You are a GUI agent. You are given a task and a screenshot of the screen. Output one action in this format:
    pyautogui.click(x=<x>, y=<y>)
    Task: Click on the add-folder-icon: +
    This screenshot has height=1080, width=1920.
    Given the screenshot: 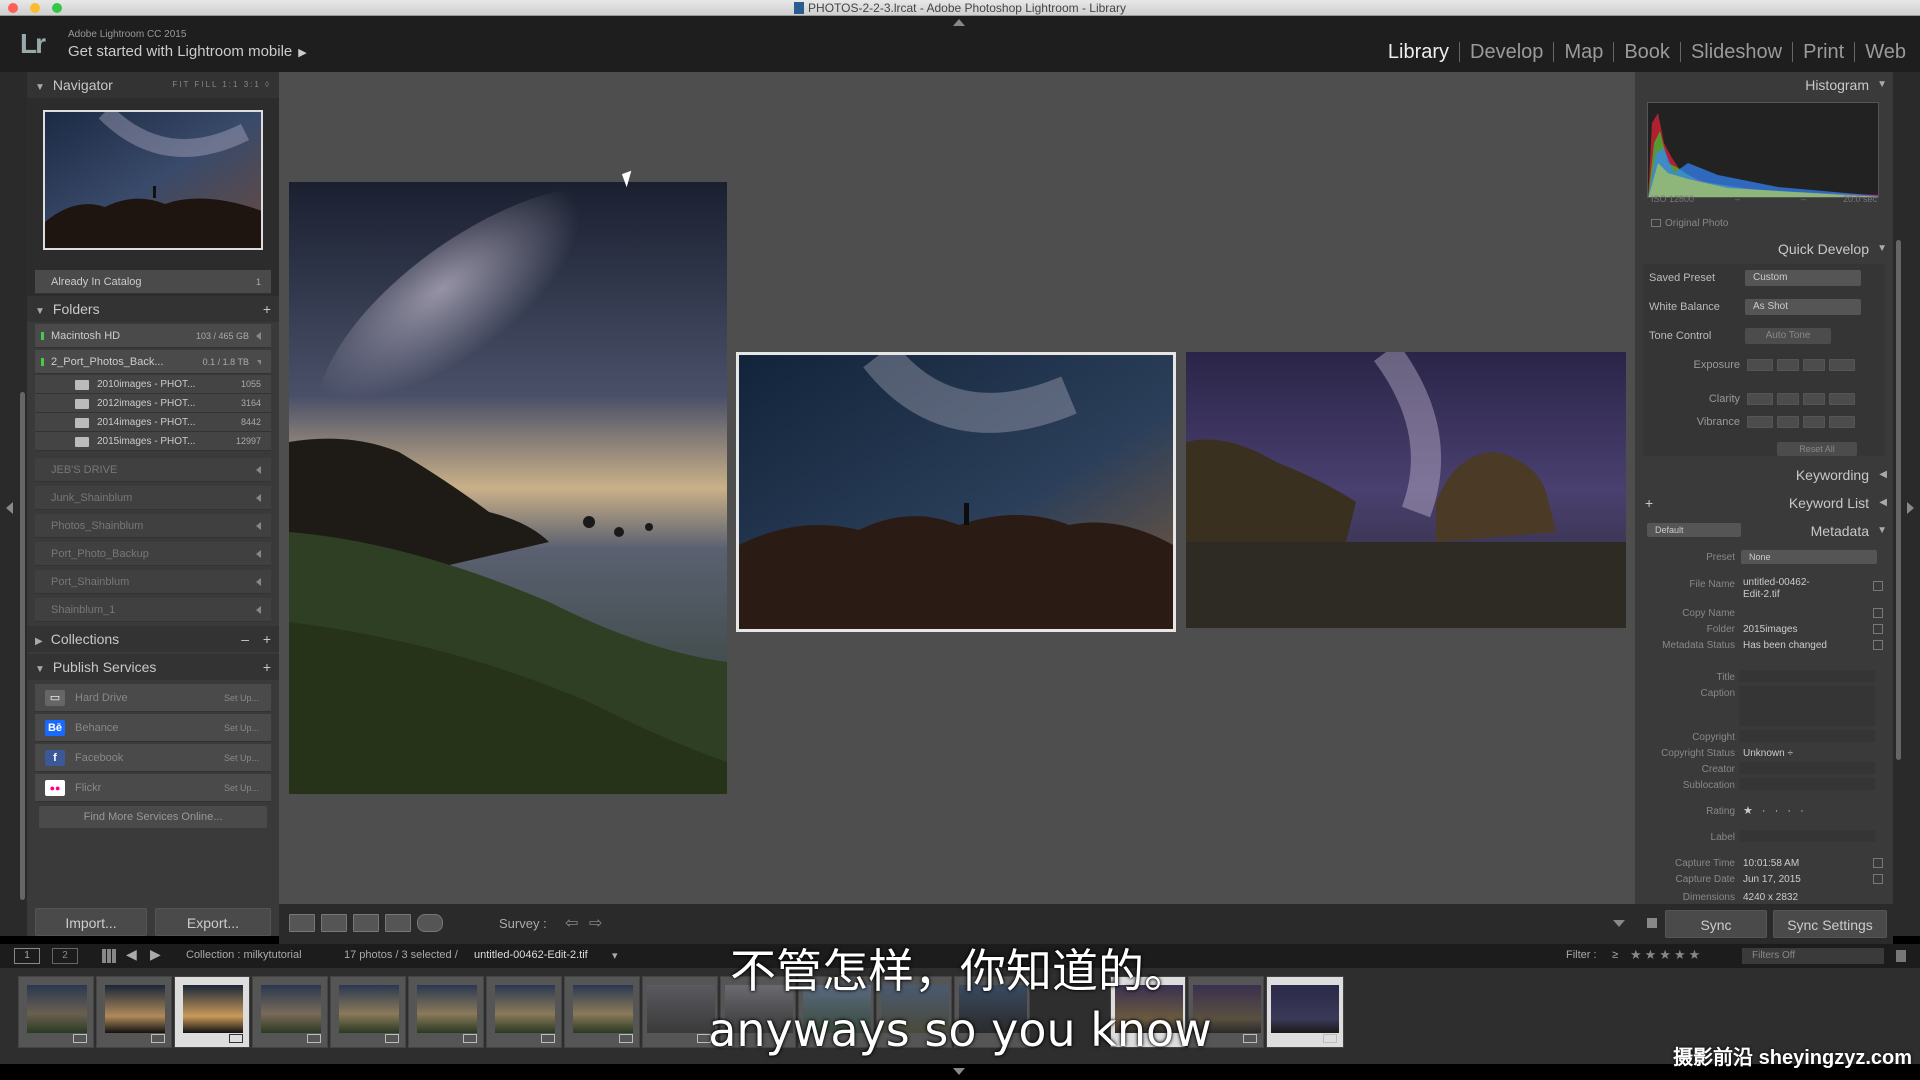 What is the action you would take?
    pyautogui.click(x=267, y=309)
    